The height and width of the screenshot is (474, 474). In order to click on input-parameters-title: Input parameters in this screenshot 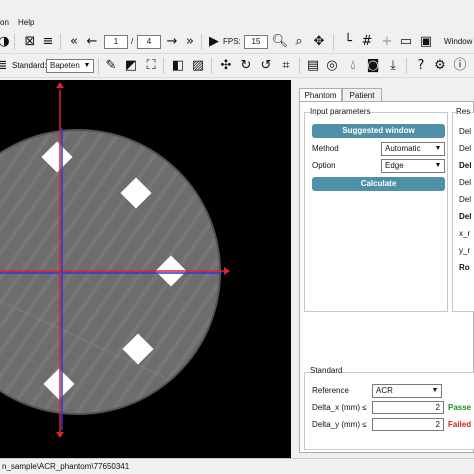, I will do `click(340, 111)`.